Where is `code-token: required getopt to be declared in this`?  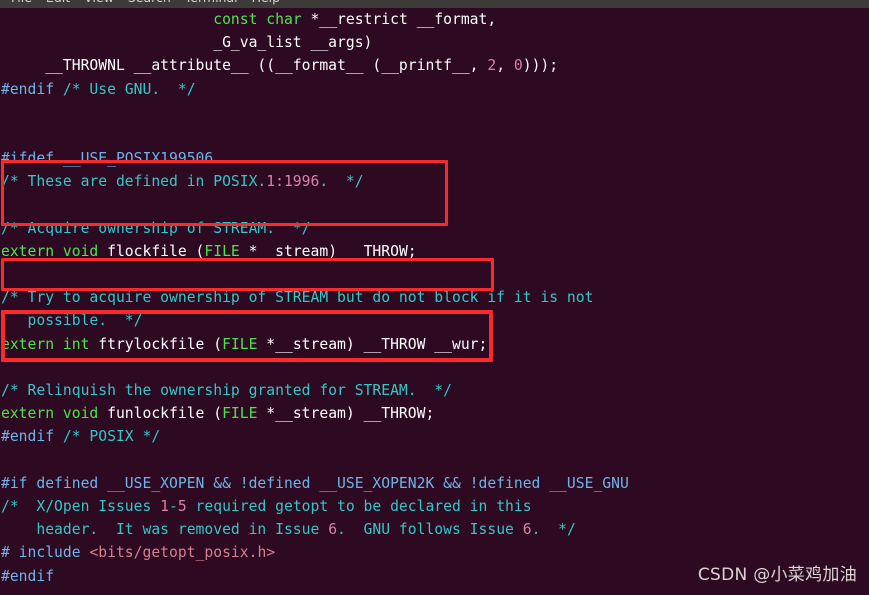
code-token: required getopt to be declared in this is located at coordinates (359, 506).